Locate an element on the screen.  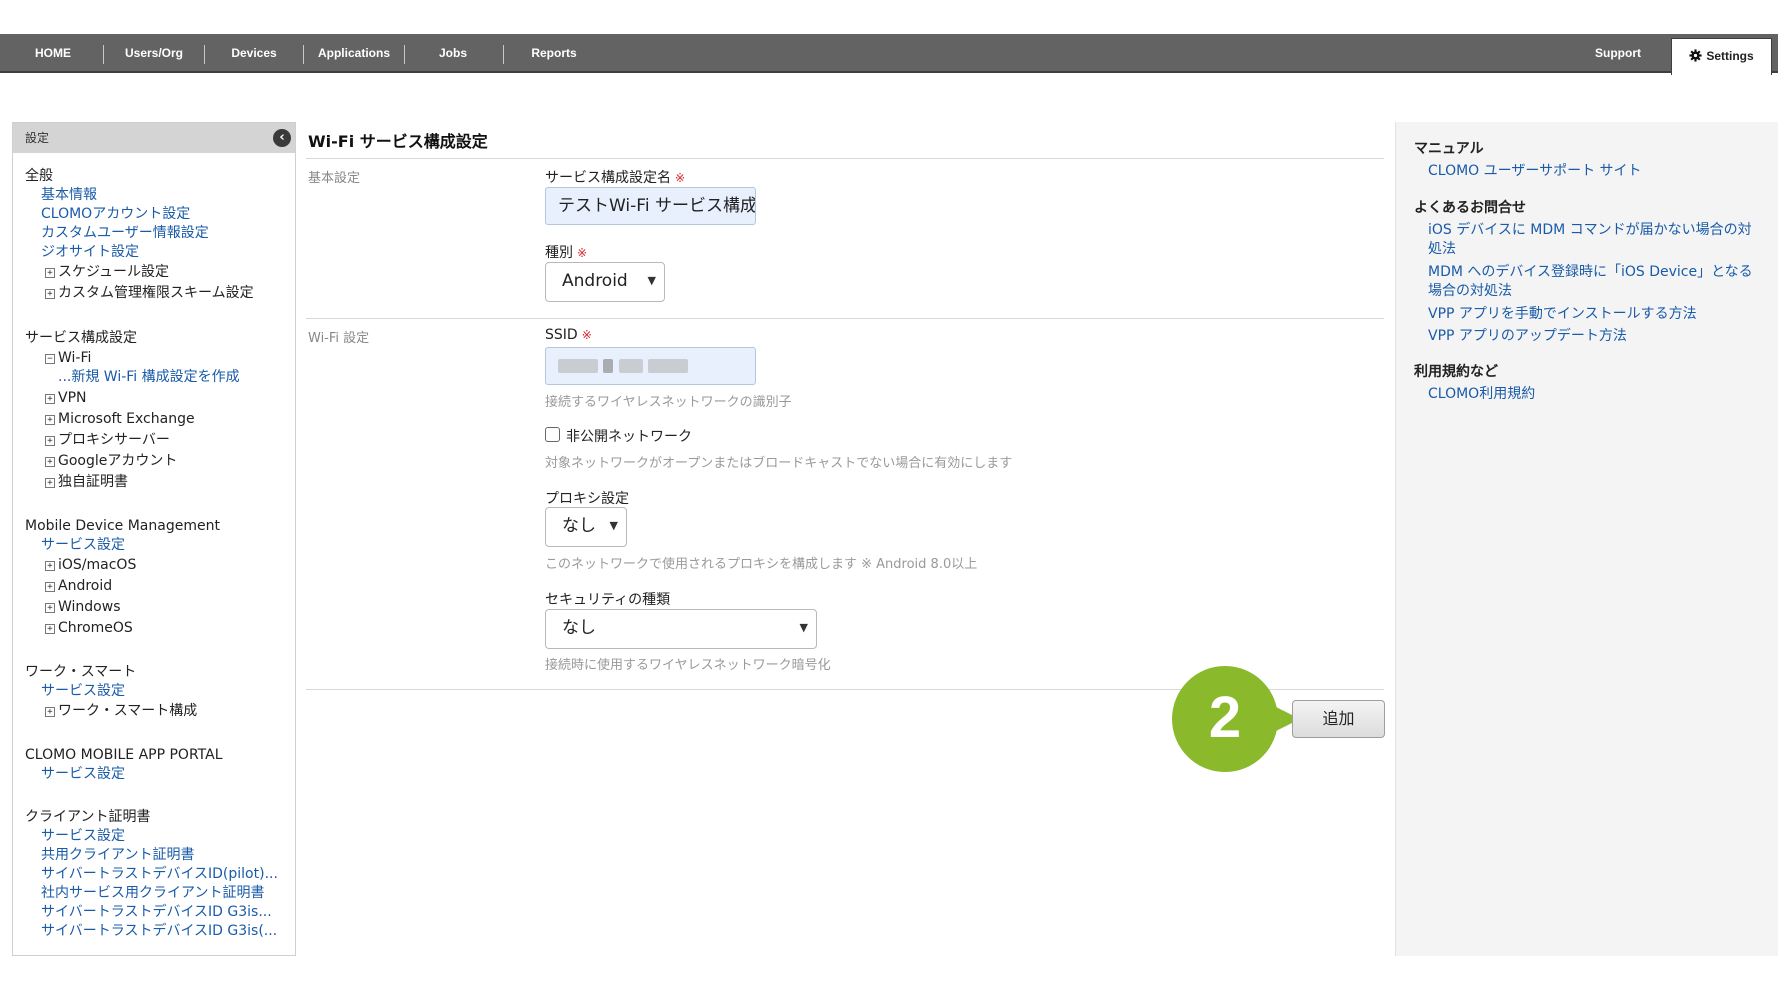
section-basic-label: 基本設定 is located at coordinates (334, 178).